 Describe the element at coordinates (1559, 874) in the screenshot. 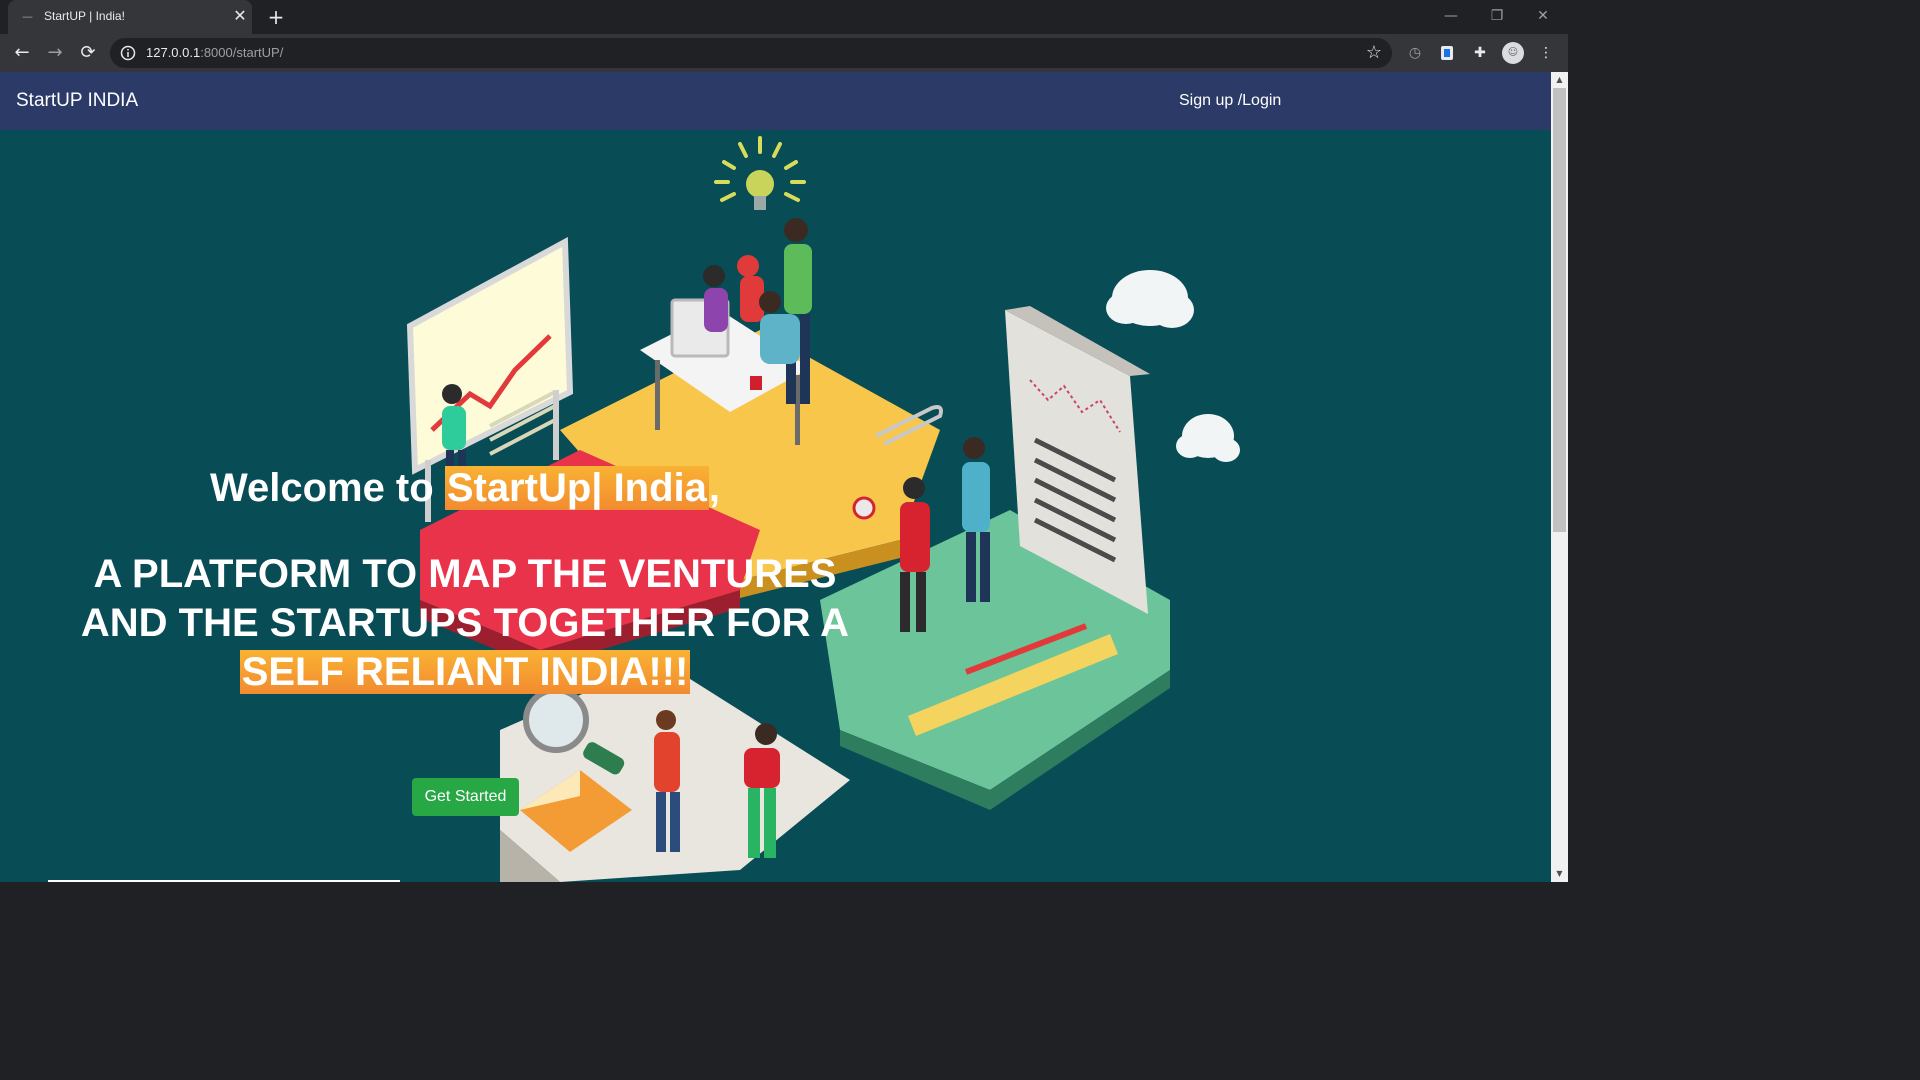

I see `scroll-down-icon: ▼` at that location.